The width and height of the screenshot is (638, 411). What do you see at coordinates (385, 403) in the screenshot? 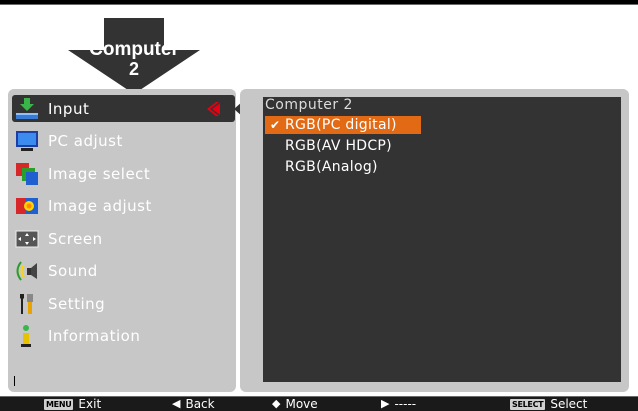
I see `triangle-right-icon: ▶` at bounding box center [385, 403].